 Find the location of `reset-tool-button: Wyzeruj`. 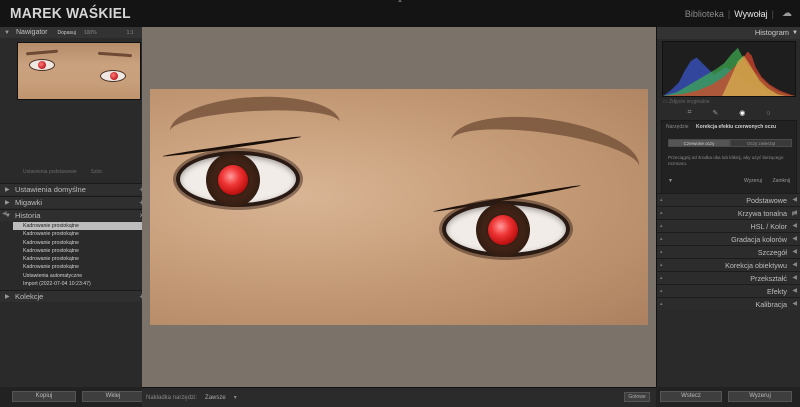

reset-tool-button: Wyzeruj is located at coordinates (753, 181).